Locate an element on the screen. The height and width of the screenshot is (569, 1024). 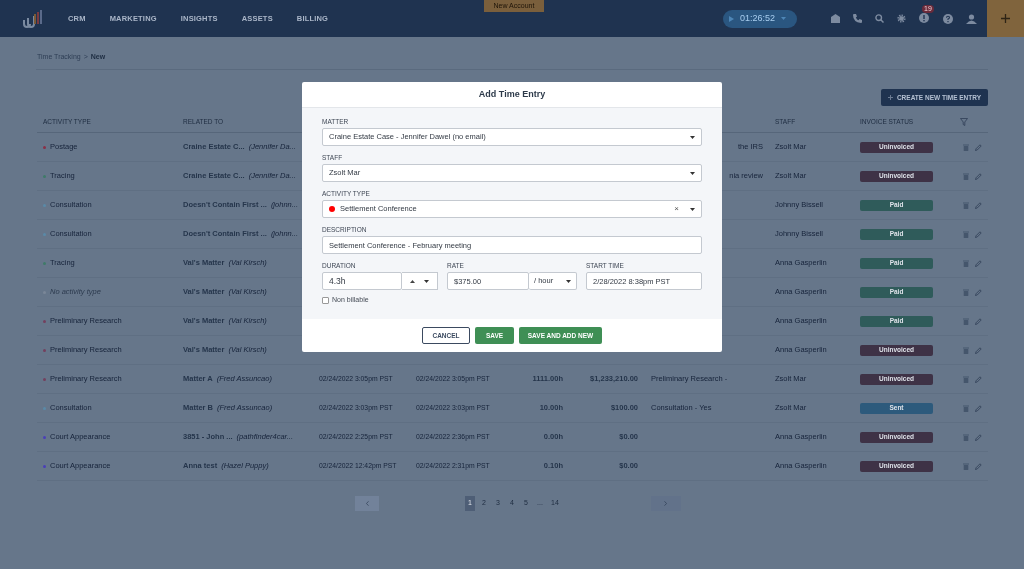
up-arrow-icon is located at coordinates (412, 281).